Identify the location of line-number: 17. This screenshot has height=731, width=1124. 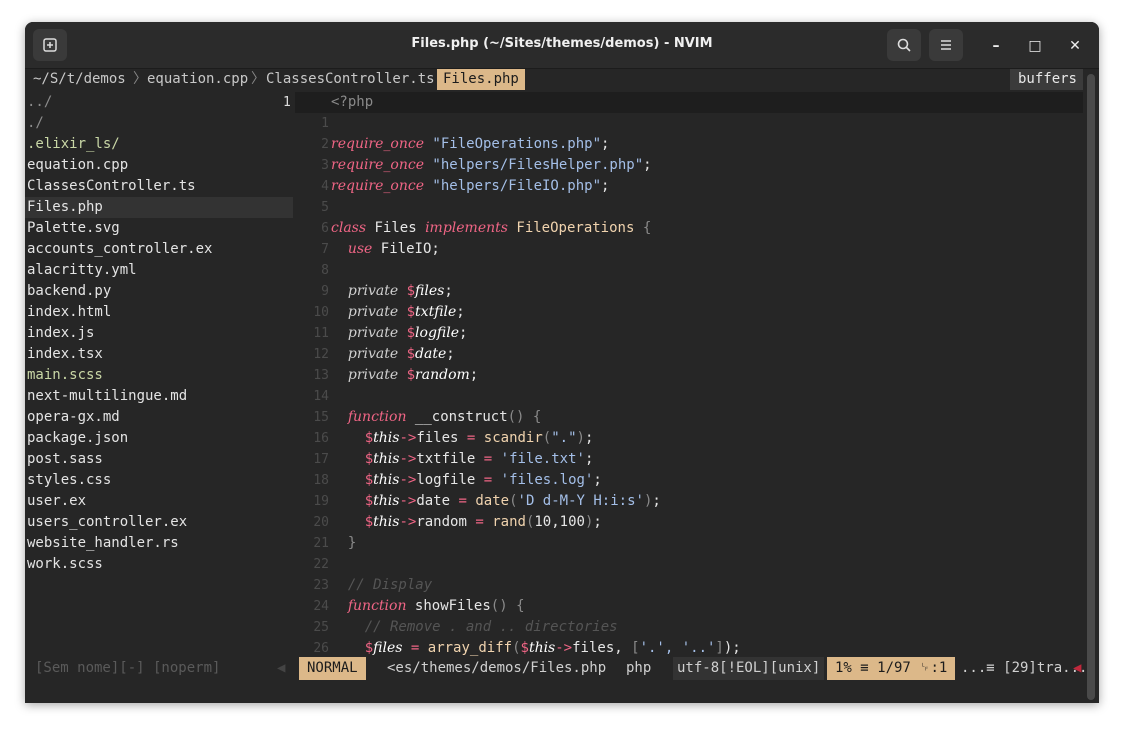
(321, 459).